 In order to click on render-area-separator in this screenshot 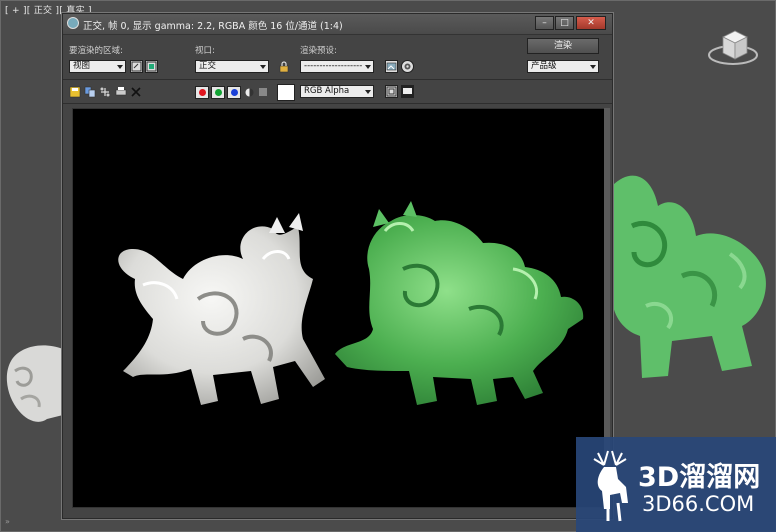, I will do `click(337, 103)`.